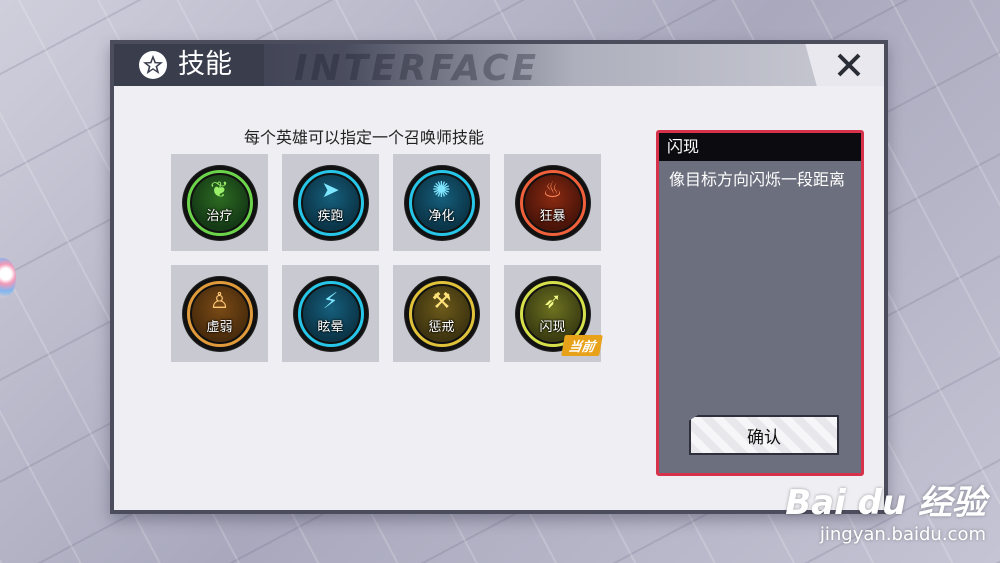  What do you see at coordinates (330, 190) in the screenshot?
I see `skill-glyph: ➤` at bounding box center [330, 190].